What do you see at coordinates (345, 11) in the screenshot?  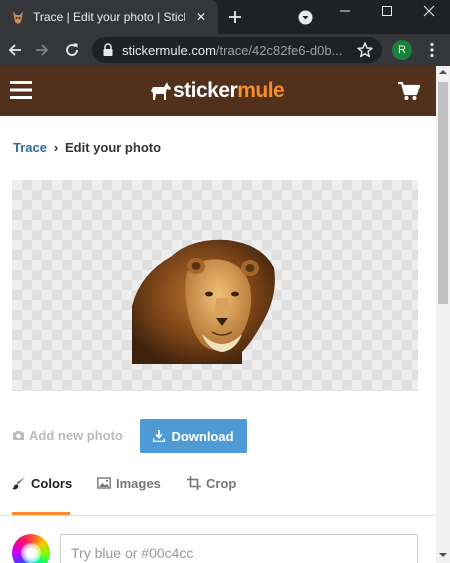 I see `window-minimize-icon` at bounding box center [345, 11].